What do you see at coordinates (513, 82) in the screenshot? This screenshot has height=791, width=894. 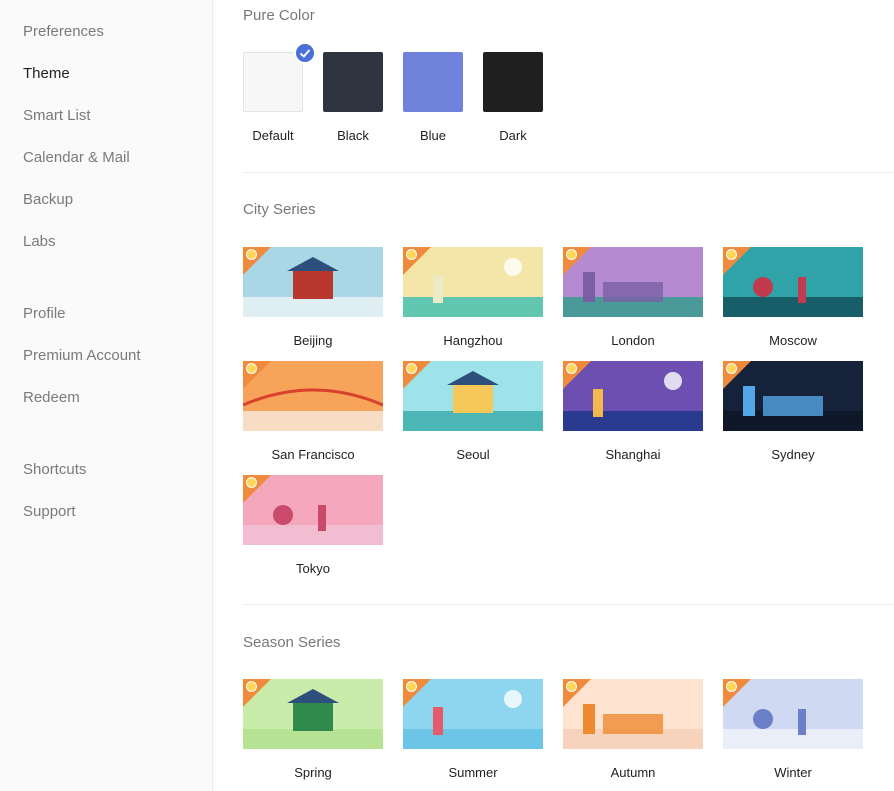 I see `swatch-dark` at bounding box center [513, 82].